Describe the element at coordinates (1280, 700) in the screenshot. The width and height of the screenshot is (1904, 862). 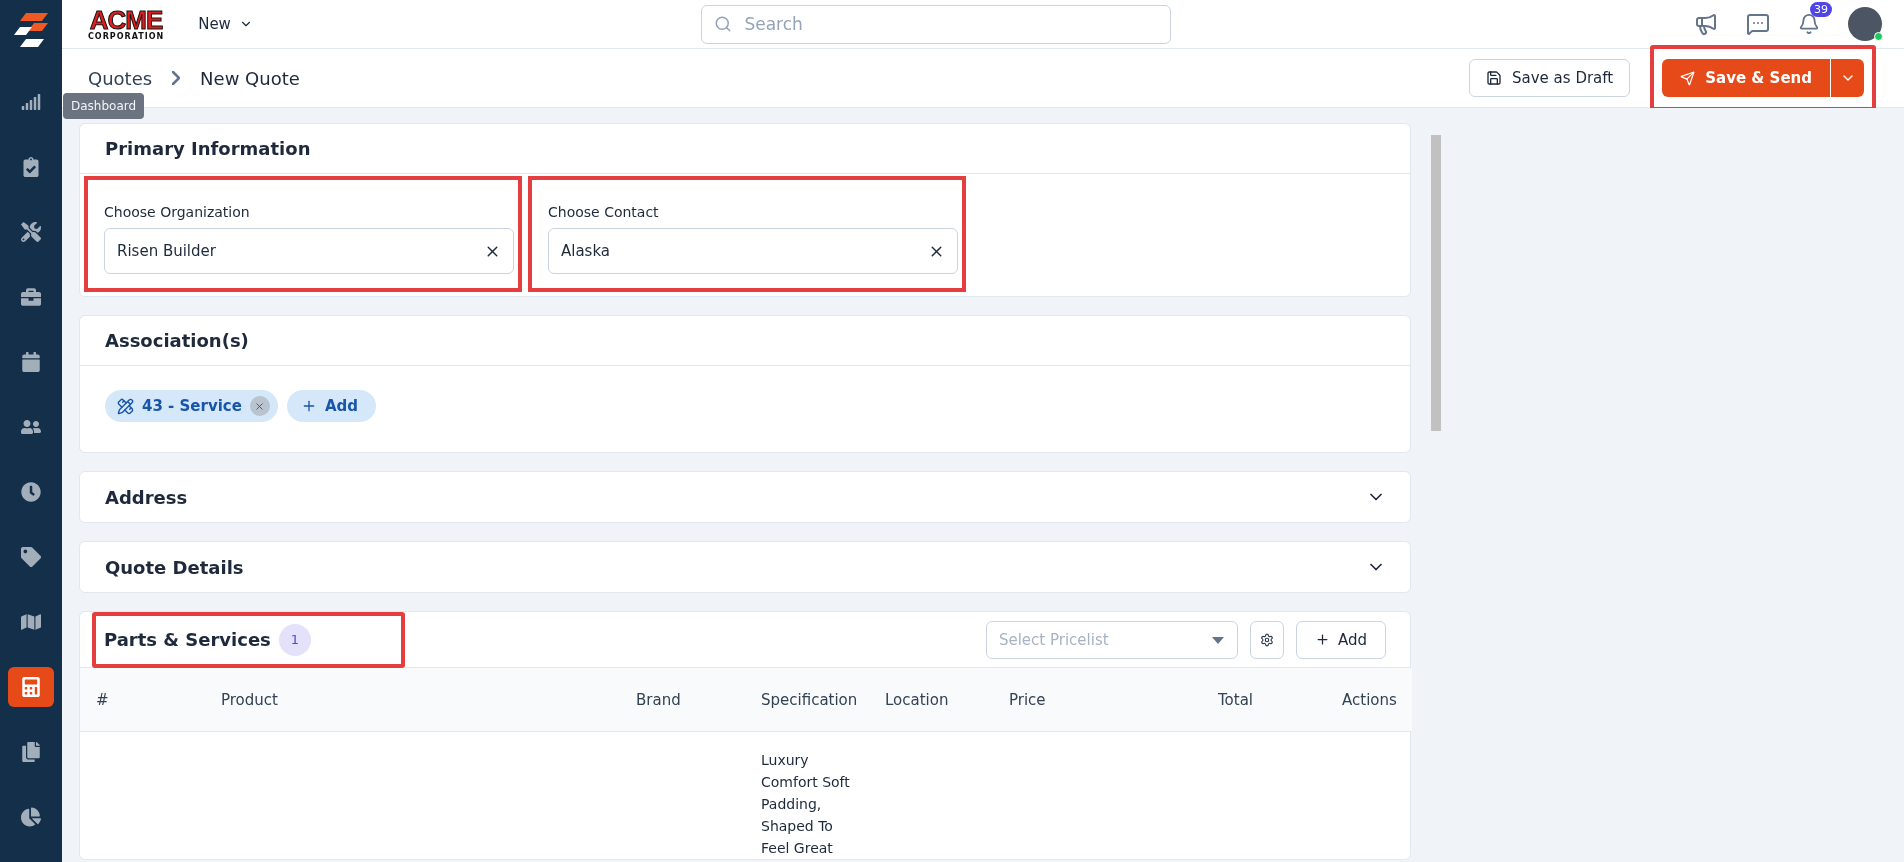
I see `column-header: Total` at that location.